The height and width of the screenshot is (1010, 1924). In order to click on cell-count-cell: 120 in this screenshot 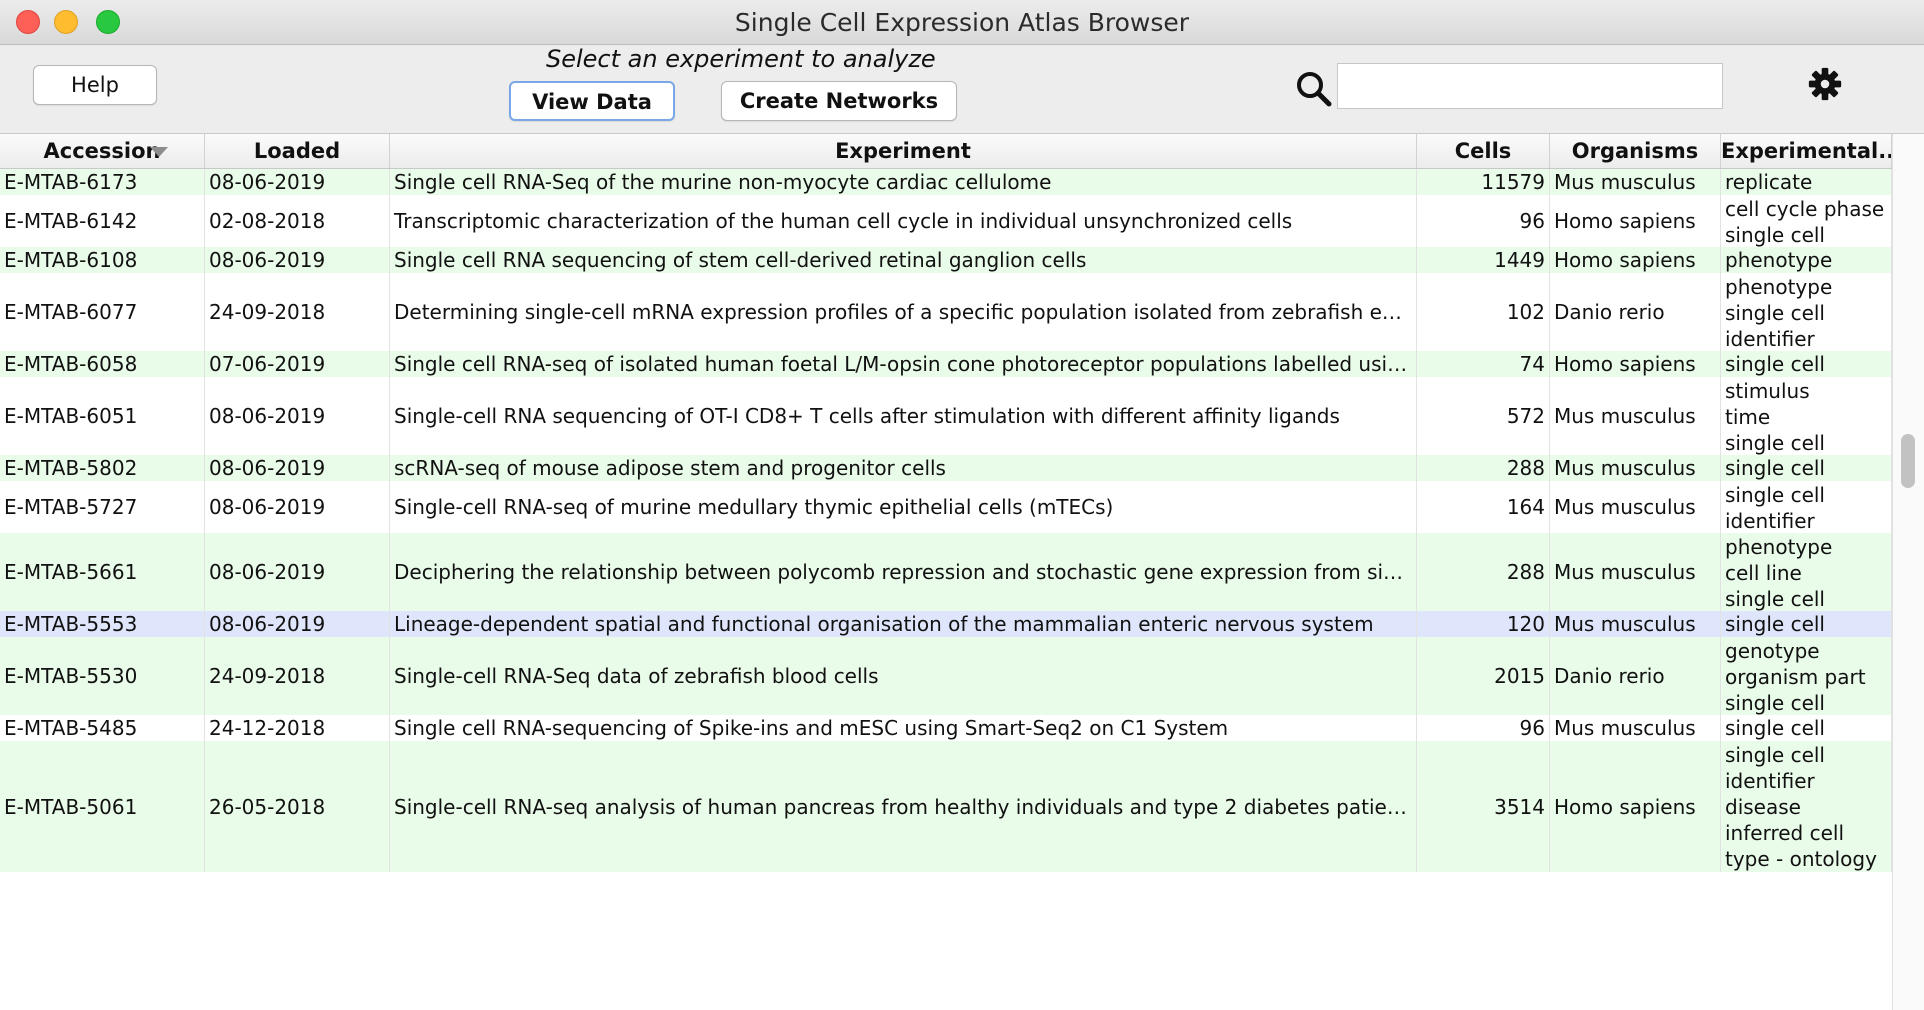, I will do `click(1483, 624)`.